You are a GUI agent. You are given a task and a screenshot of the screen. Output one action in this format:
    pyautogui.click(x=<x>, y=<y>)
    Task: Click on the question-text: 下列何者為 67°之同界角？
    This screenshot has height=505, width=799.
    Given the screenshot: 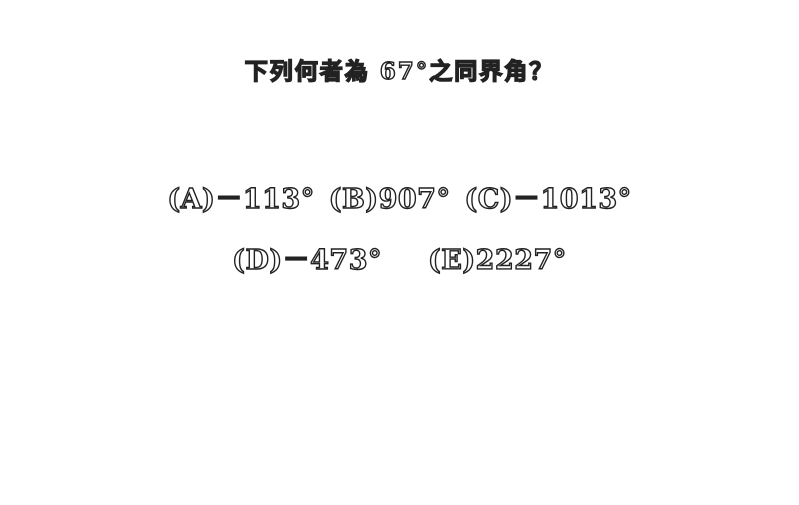 What is the action you would take?
    pyautogui.click(x=399, y=71)
    